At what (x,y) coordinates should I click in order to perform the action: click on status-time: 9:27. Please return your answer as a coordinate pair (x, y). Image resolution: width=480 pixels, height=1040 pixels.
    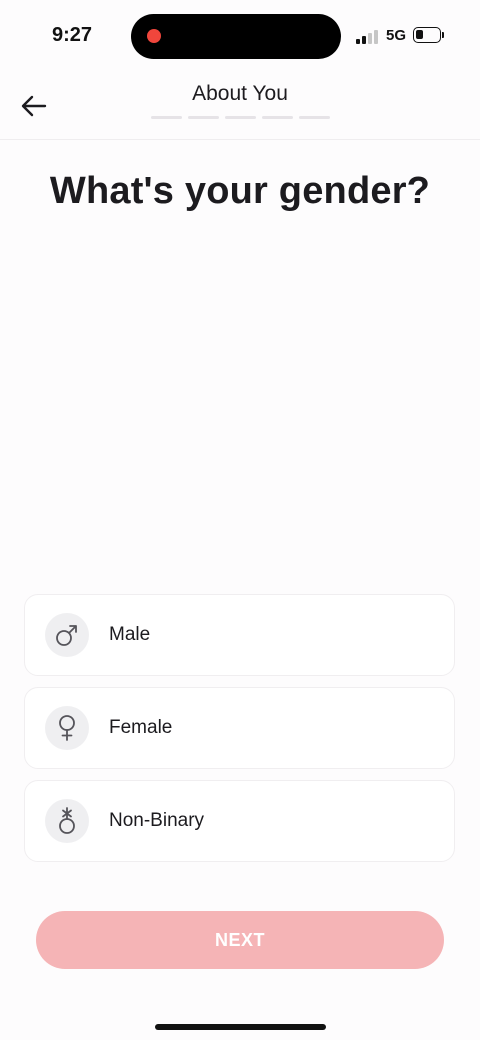
    Looking at the image, I should click on (72, 35).